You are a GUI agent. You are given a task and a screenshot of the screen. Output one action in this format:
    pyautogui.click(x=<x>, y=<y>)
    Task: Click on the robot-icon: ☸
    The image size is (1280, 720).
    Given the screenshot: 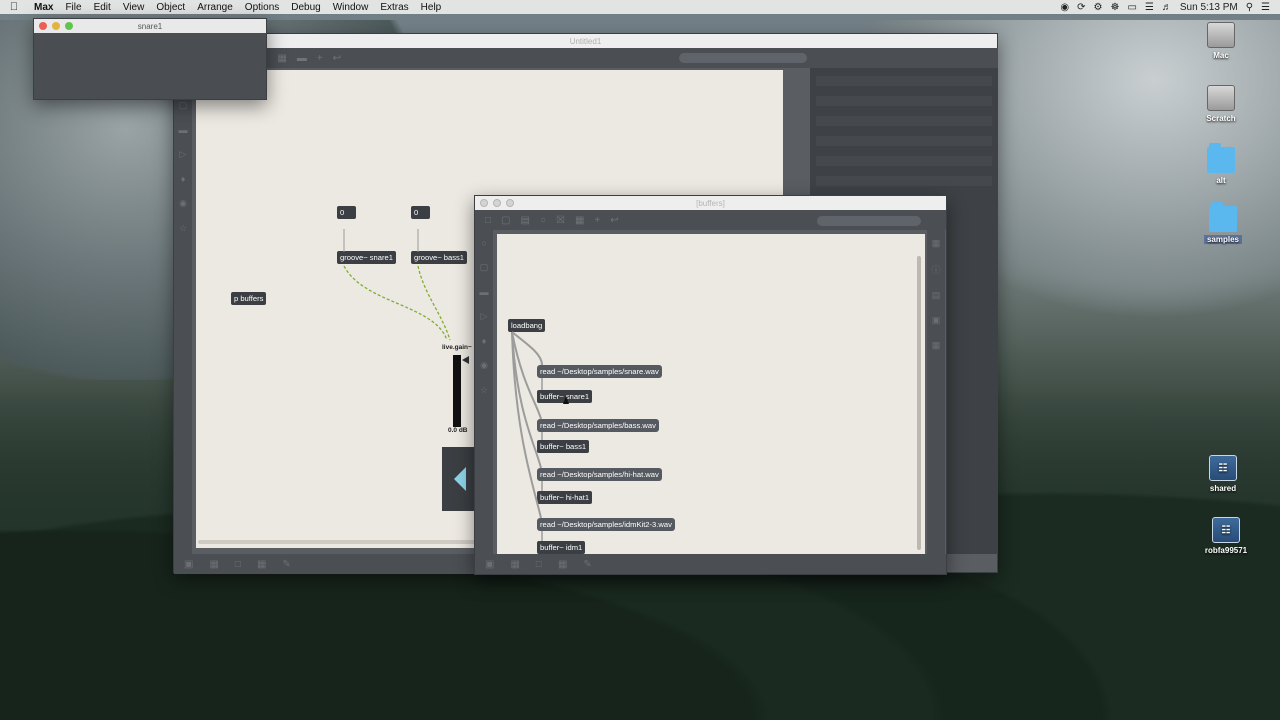 What is the action you would take?
    pyautogui.click(x=1115, y=7)
    